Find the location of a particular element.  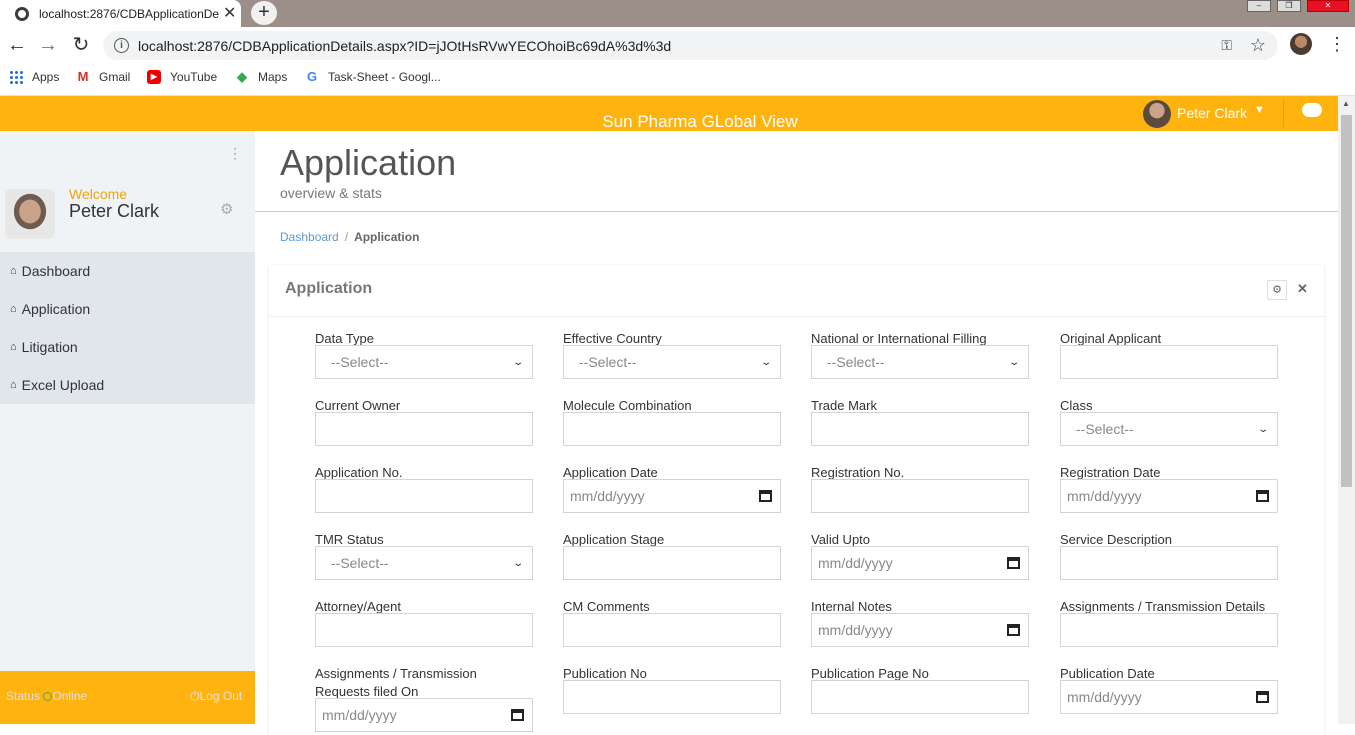

class-select: --Select-- ⌄ is located at coordinates (1169, 429).